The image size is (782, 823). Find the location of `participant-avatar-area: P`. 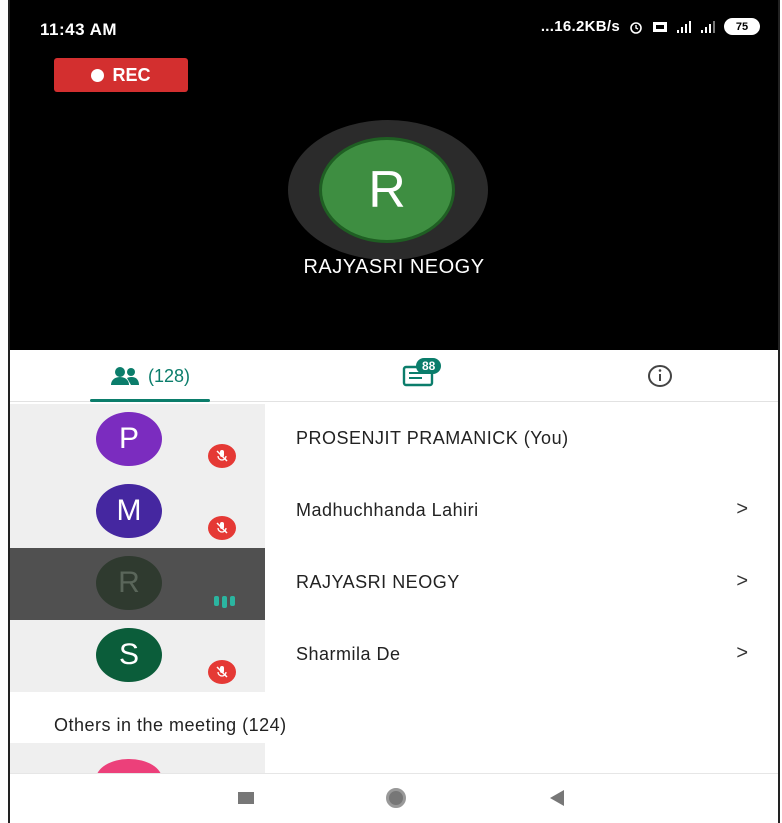

participant-avatar-area: P is located at coordinates (137, 440).